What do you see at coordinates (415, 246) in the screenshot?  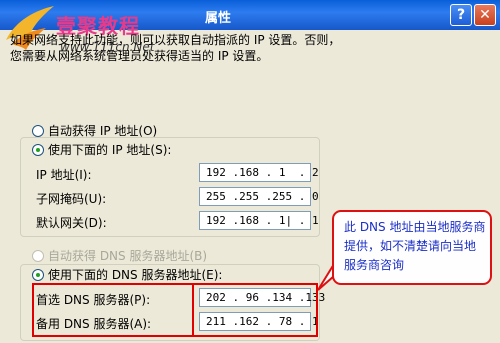 I see `callout-text: 此 DNS 地址由当地服务商提供，如不清楚请向当地服务商咨询` at bounding box center [415, 246].